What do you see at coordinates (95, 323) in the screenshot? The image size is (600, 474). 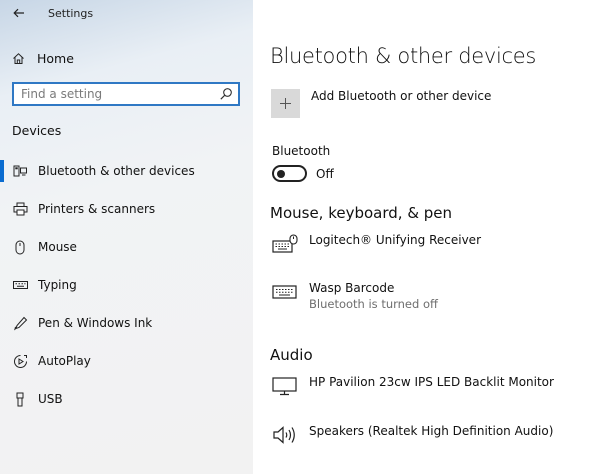 I see `sidebar-item-label: Pen & Windows Ink` at bounding box center [95, 323].